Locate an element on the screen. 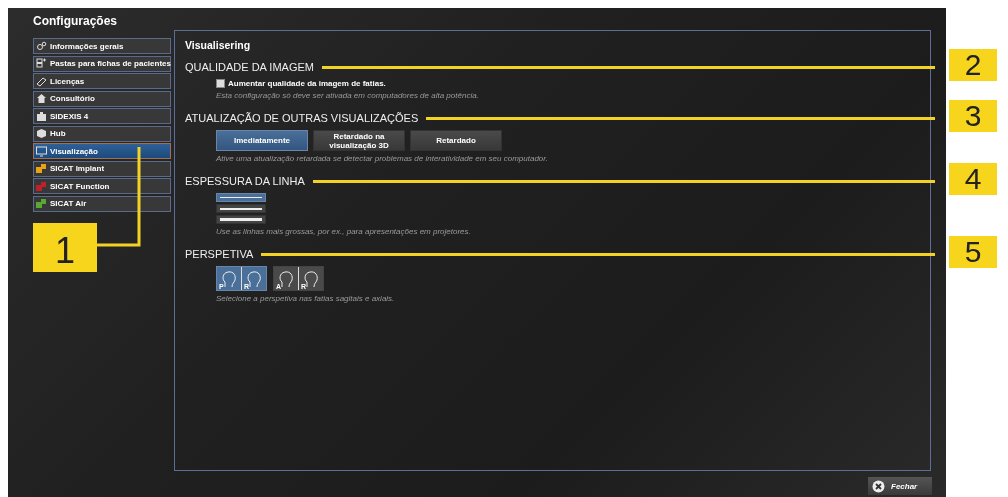 This screenshot has height=497, width=1008. sidebar-item: SIDEXIS 4 is located at coordinates (102, 116).